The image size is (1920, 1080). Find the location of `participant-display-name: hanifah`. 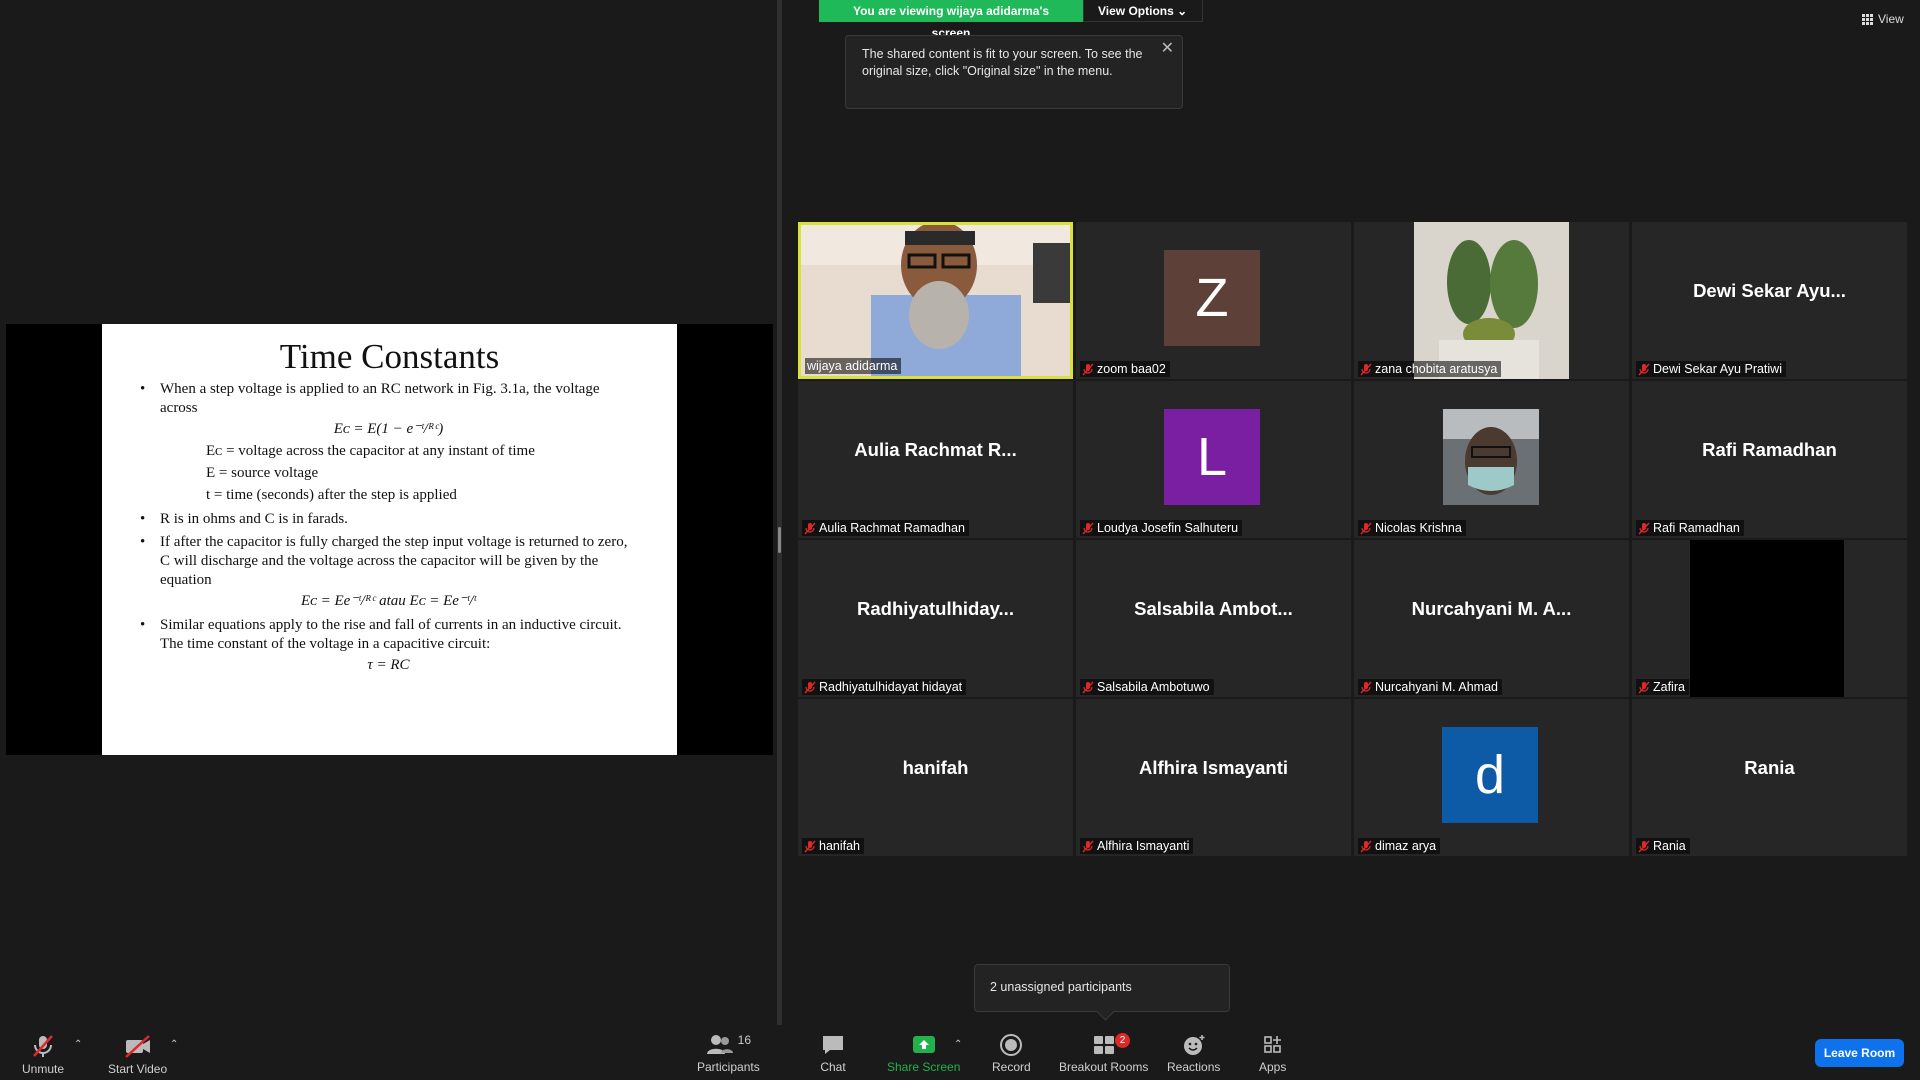

participant-display-name: hanifah is located at coordinates (935, 767).